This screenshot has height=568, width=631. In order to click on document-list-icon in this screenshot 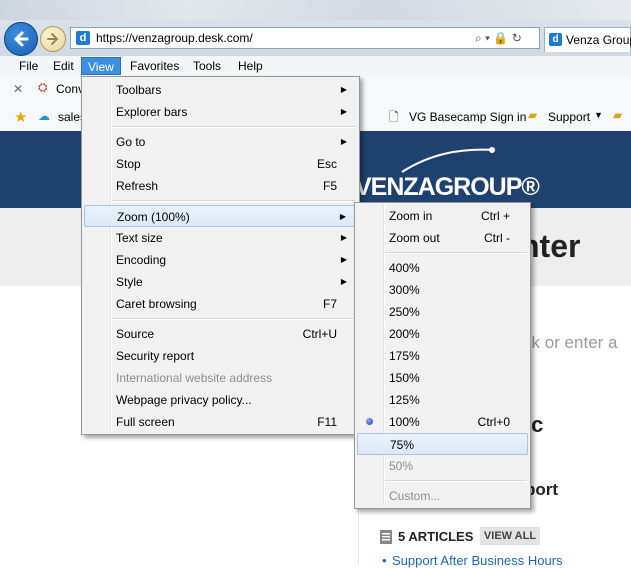, I will do `click(386, 537)`.